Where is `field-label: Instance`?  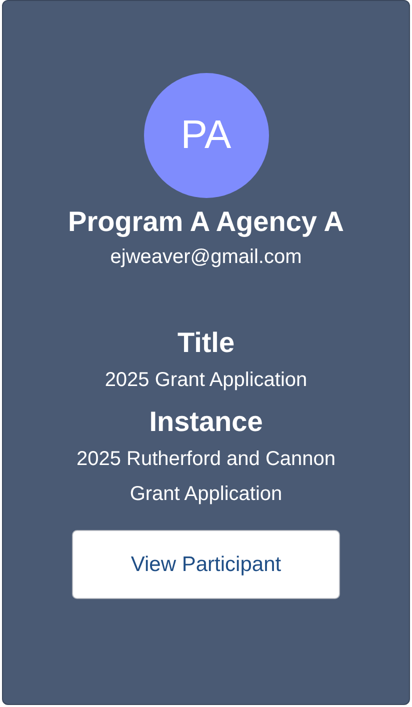
field-label: Instance is located at coordinates (206, 422).